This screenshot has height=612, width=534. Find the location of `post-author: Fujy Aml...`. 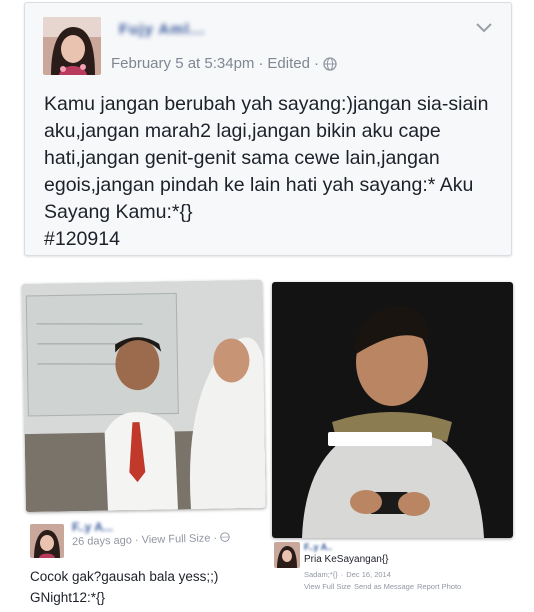

post-author: Fujy Aml... is located at coordinates (162, 29).